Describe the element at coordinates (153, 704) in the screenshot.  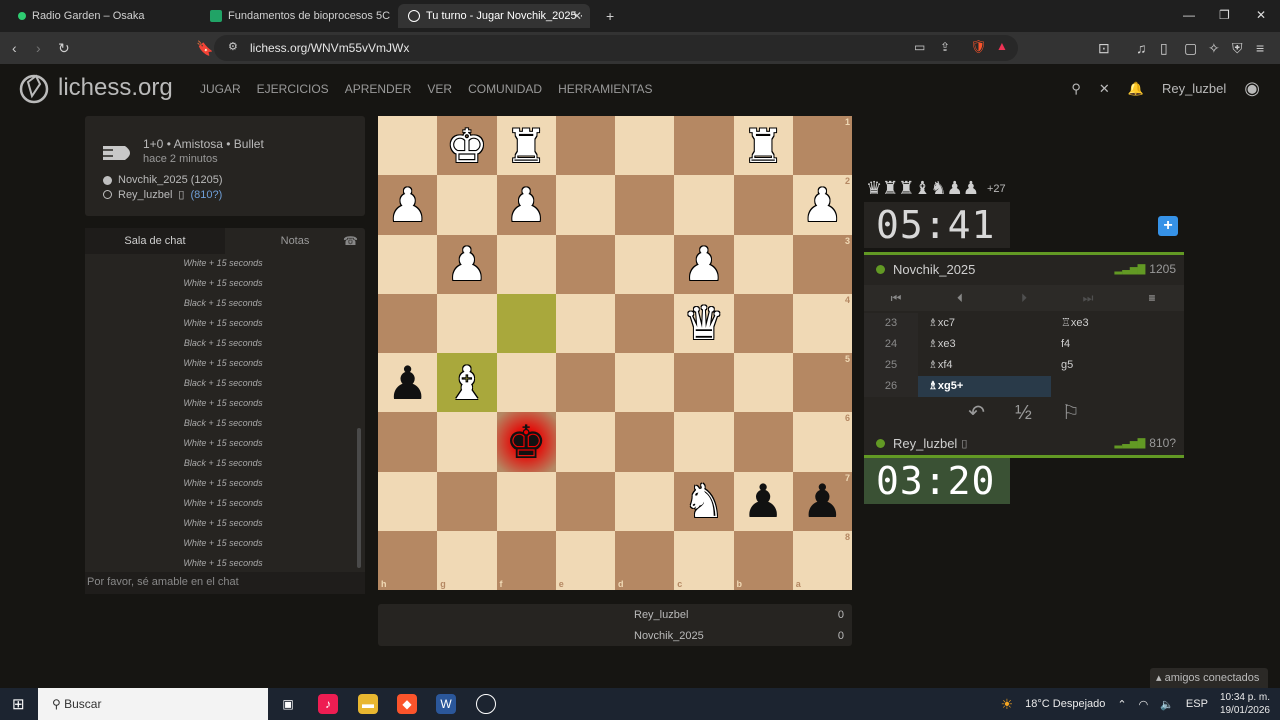
I see `taskbar-search: ⚲ Buscar` at that location.